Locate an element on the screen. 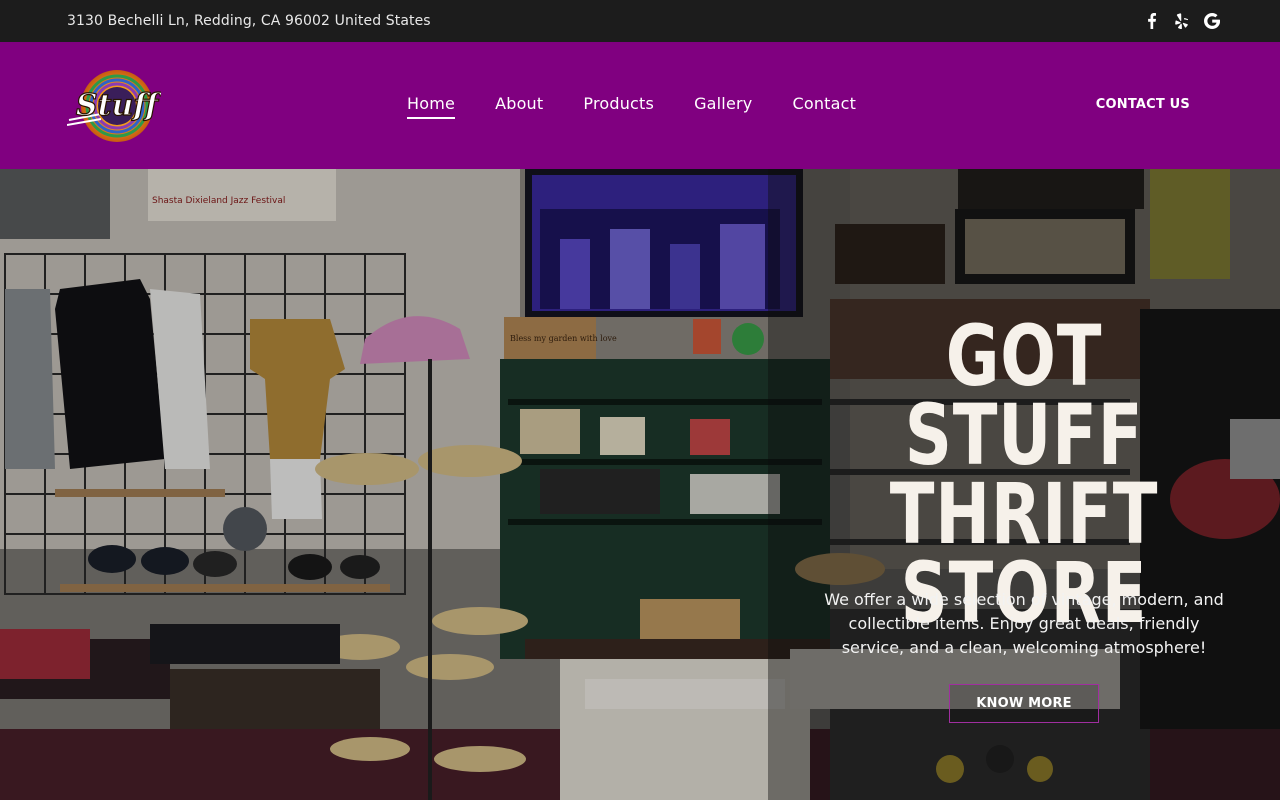 The height and width of the screenshot is (800, 1280). main-nav: Home About Products Gallery Contact is located at coordinates (631, 106).